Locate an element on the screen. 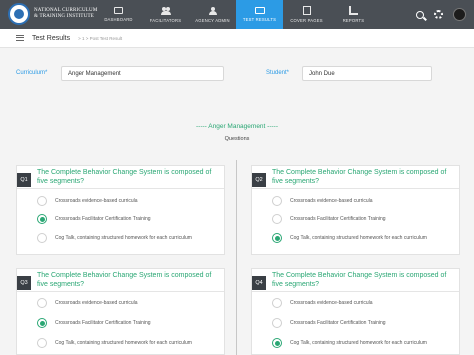 The width and height of the screenshot is (474, 355). search-icon is located at coordinates (420, 14).